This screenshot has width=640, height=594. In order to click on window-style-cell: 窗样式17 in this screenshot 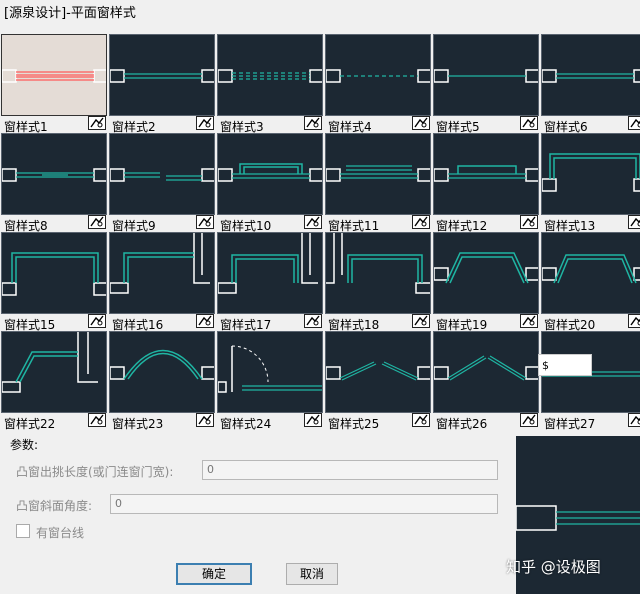, I will do `click(270, 282)`.